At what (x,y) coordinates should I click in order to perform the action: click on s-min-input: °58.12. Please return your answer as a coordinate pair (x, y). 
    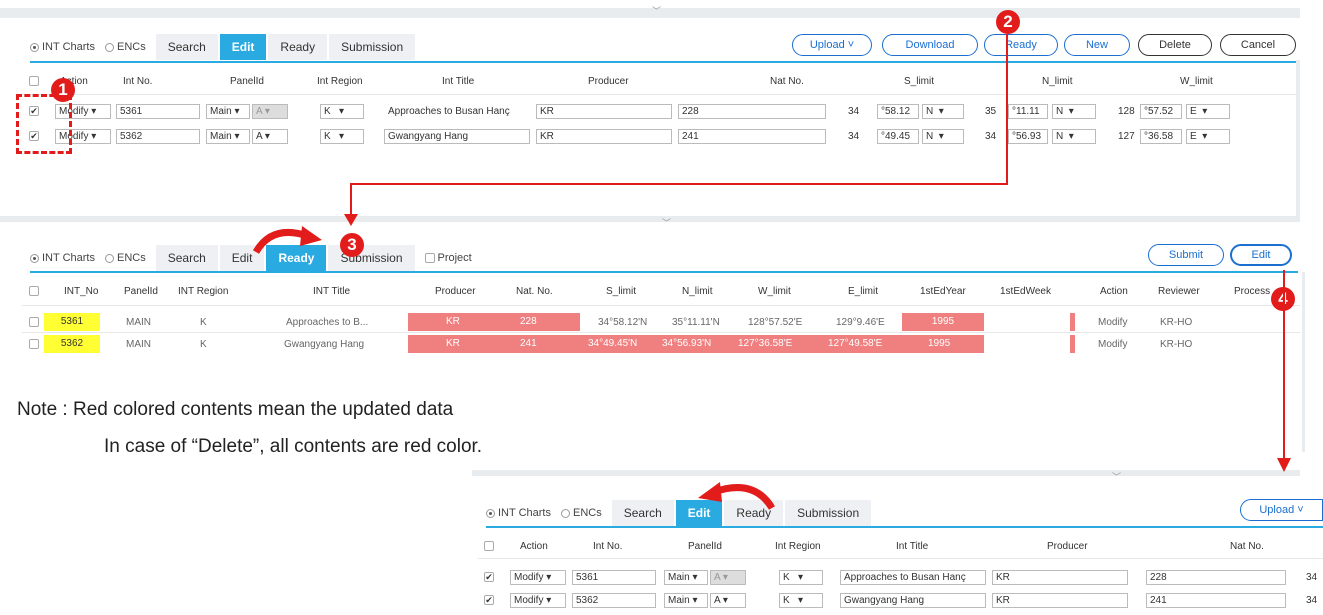
    Looking at the image, I should click on (898, 111).